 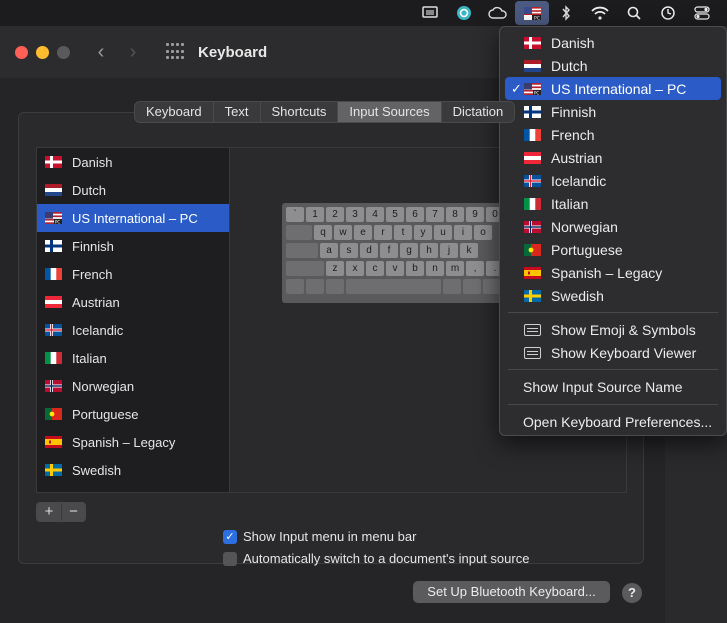 I want to click on keyboard-key: 4, so click(x=375, y=214).